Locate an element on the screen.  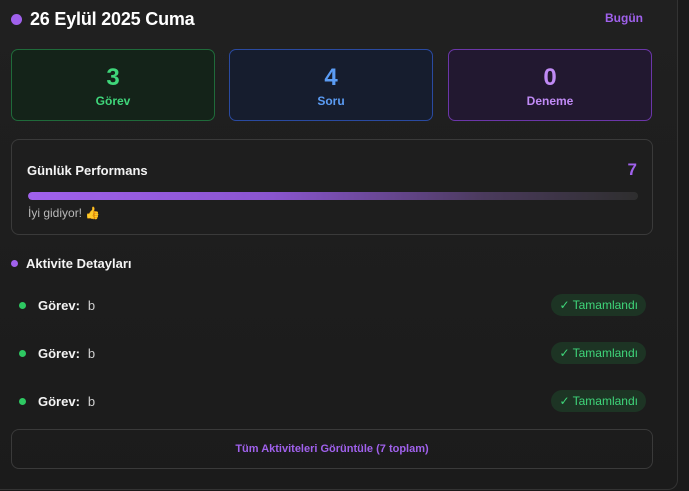
section-dot-icon is located at coordinates (14, 263).